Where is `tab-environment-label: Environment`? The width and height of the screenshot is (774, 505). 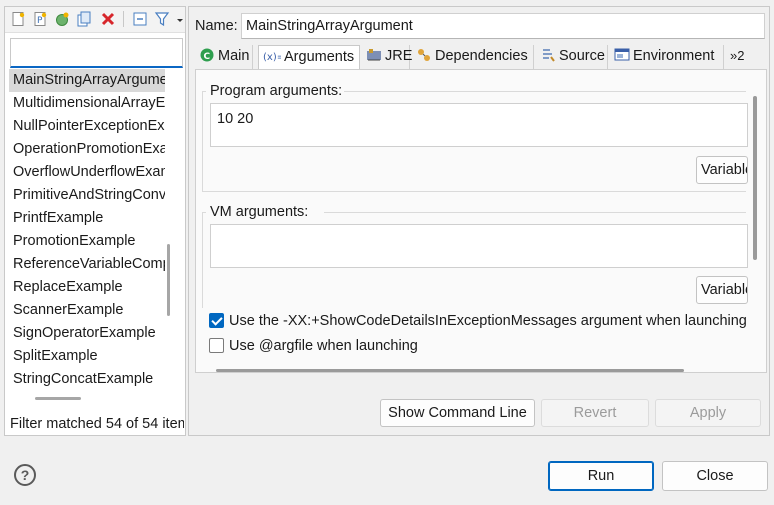
tab-environment-label: Environment is located at coordinates (674, 56).